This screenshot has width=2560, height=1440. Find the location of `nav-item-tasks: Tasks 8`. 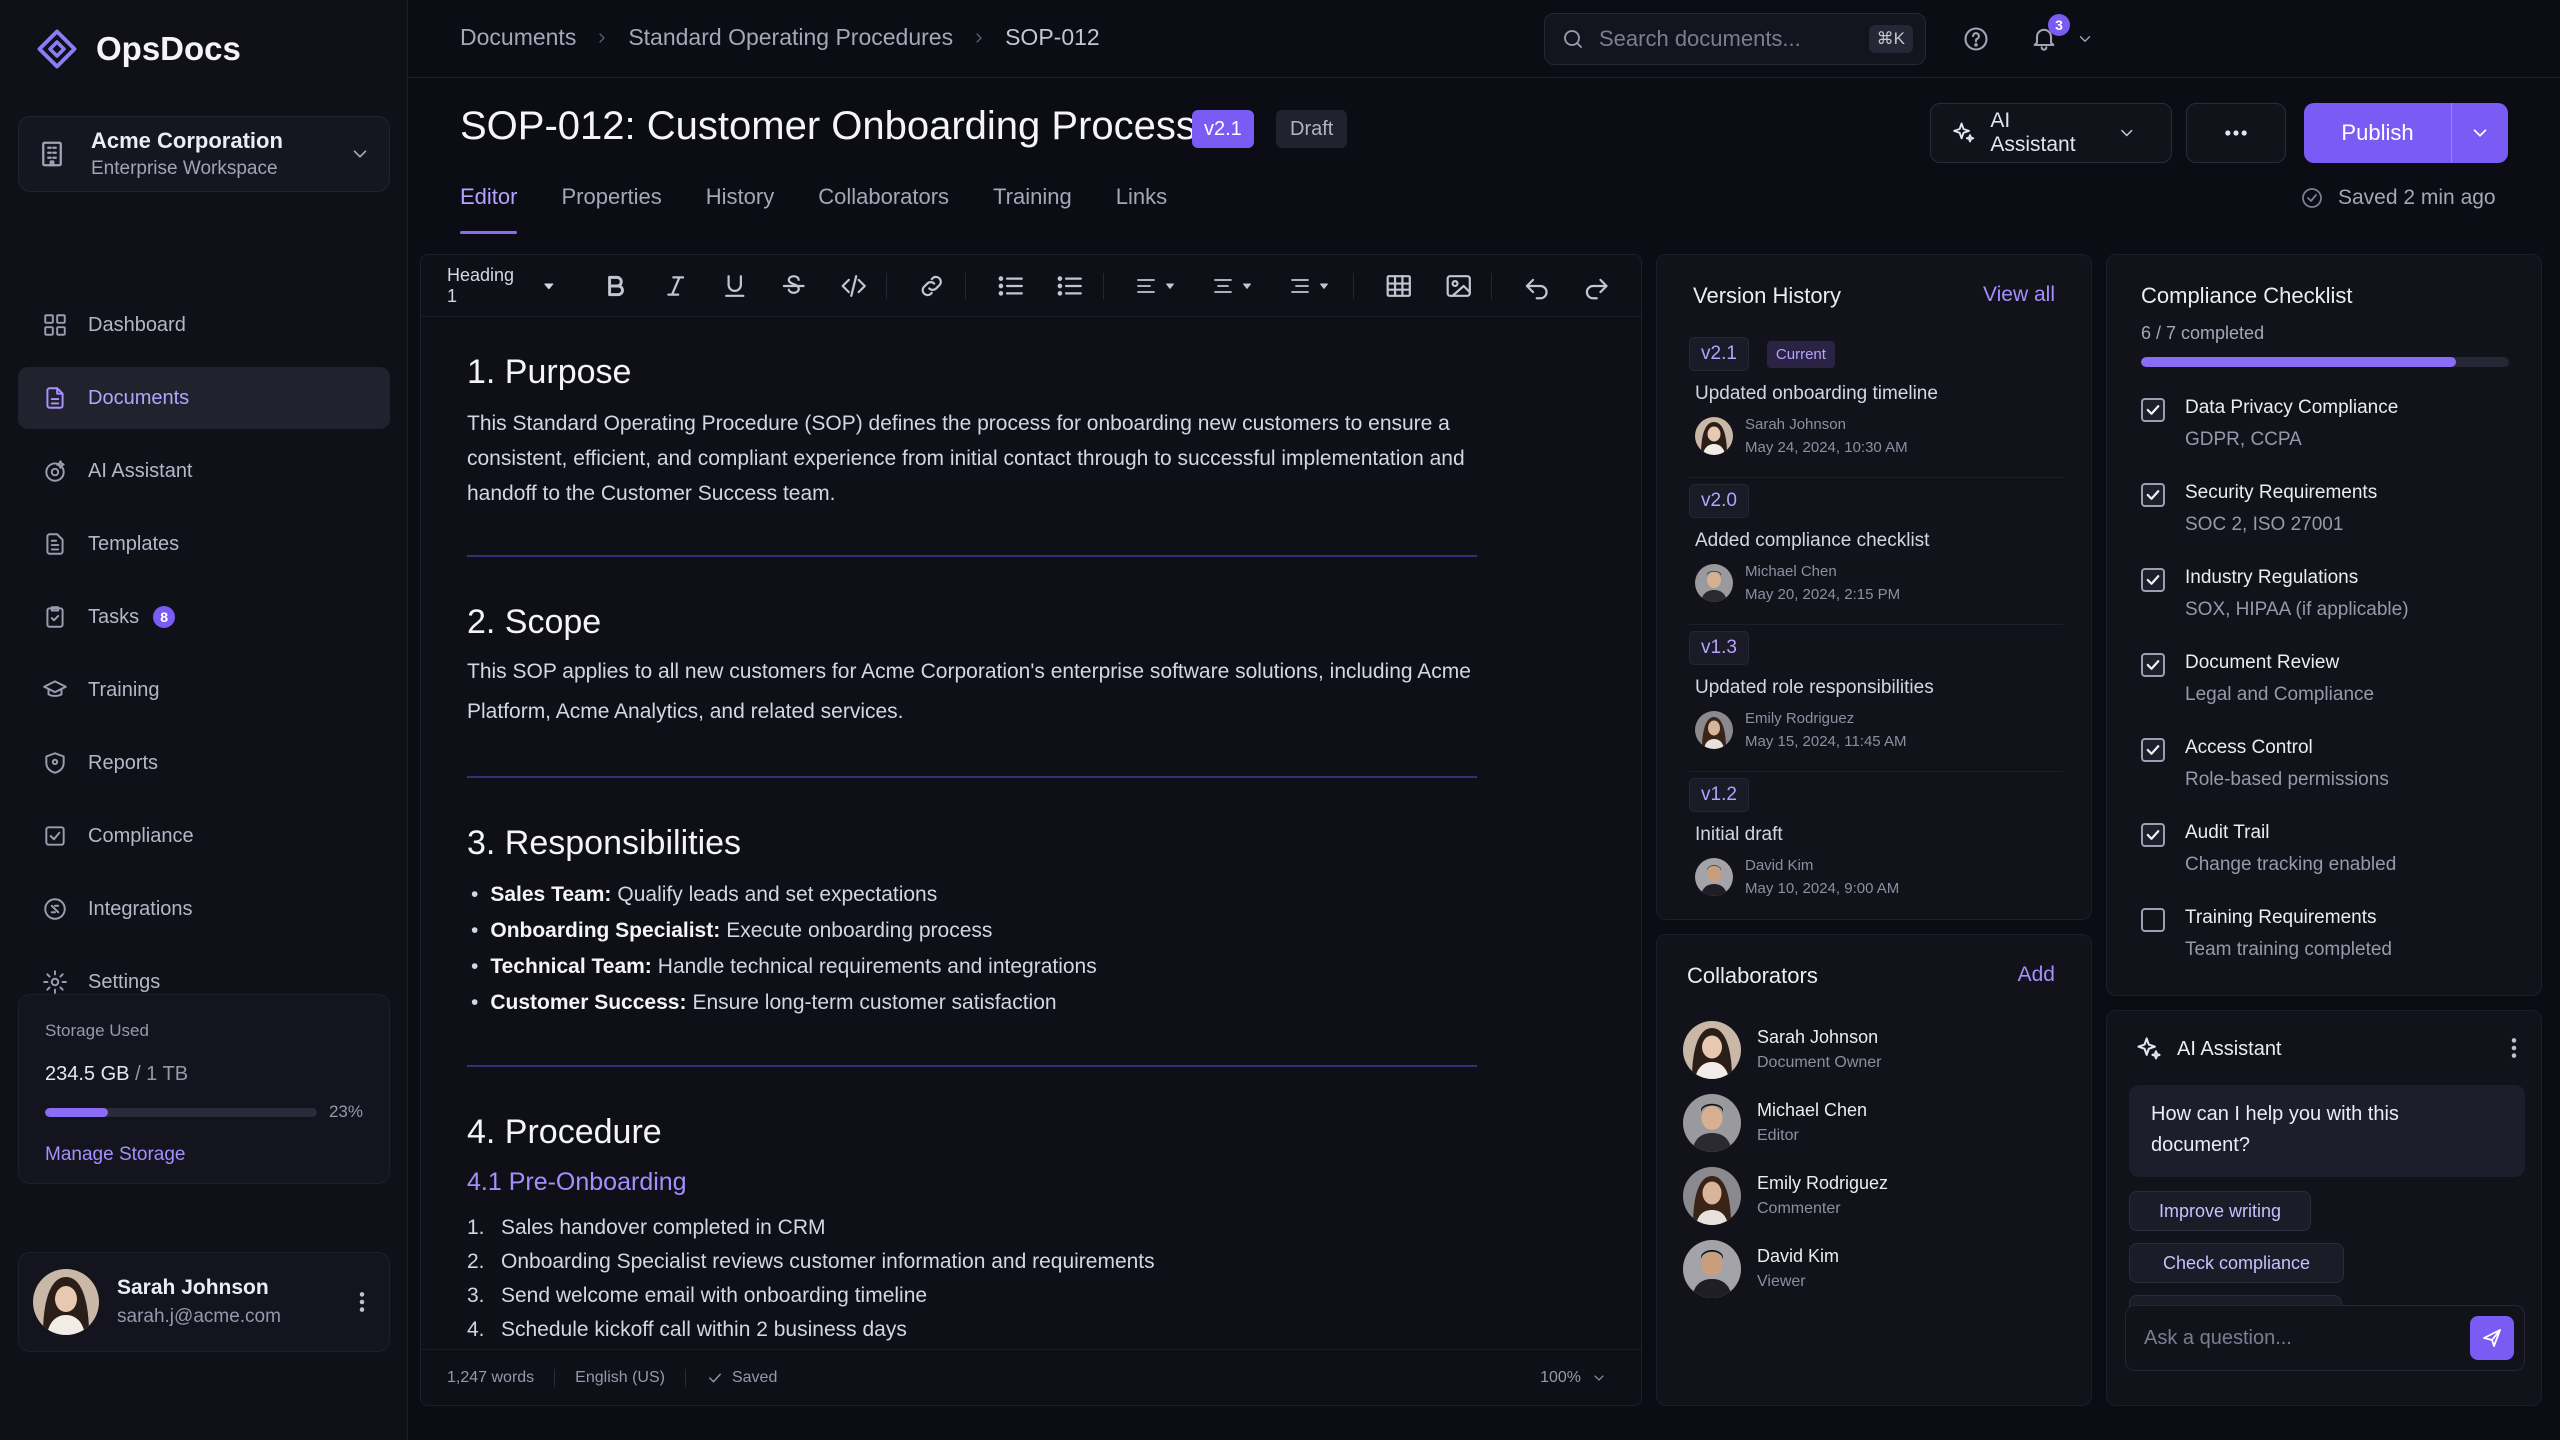

nav-item-tasks: Tasks 8 is located at coordinates (204, 617).